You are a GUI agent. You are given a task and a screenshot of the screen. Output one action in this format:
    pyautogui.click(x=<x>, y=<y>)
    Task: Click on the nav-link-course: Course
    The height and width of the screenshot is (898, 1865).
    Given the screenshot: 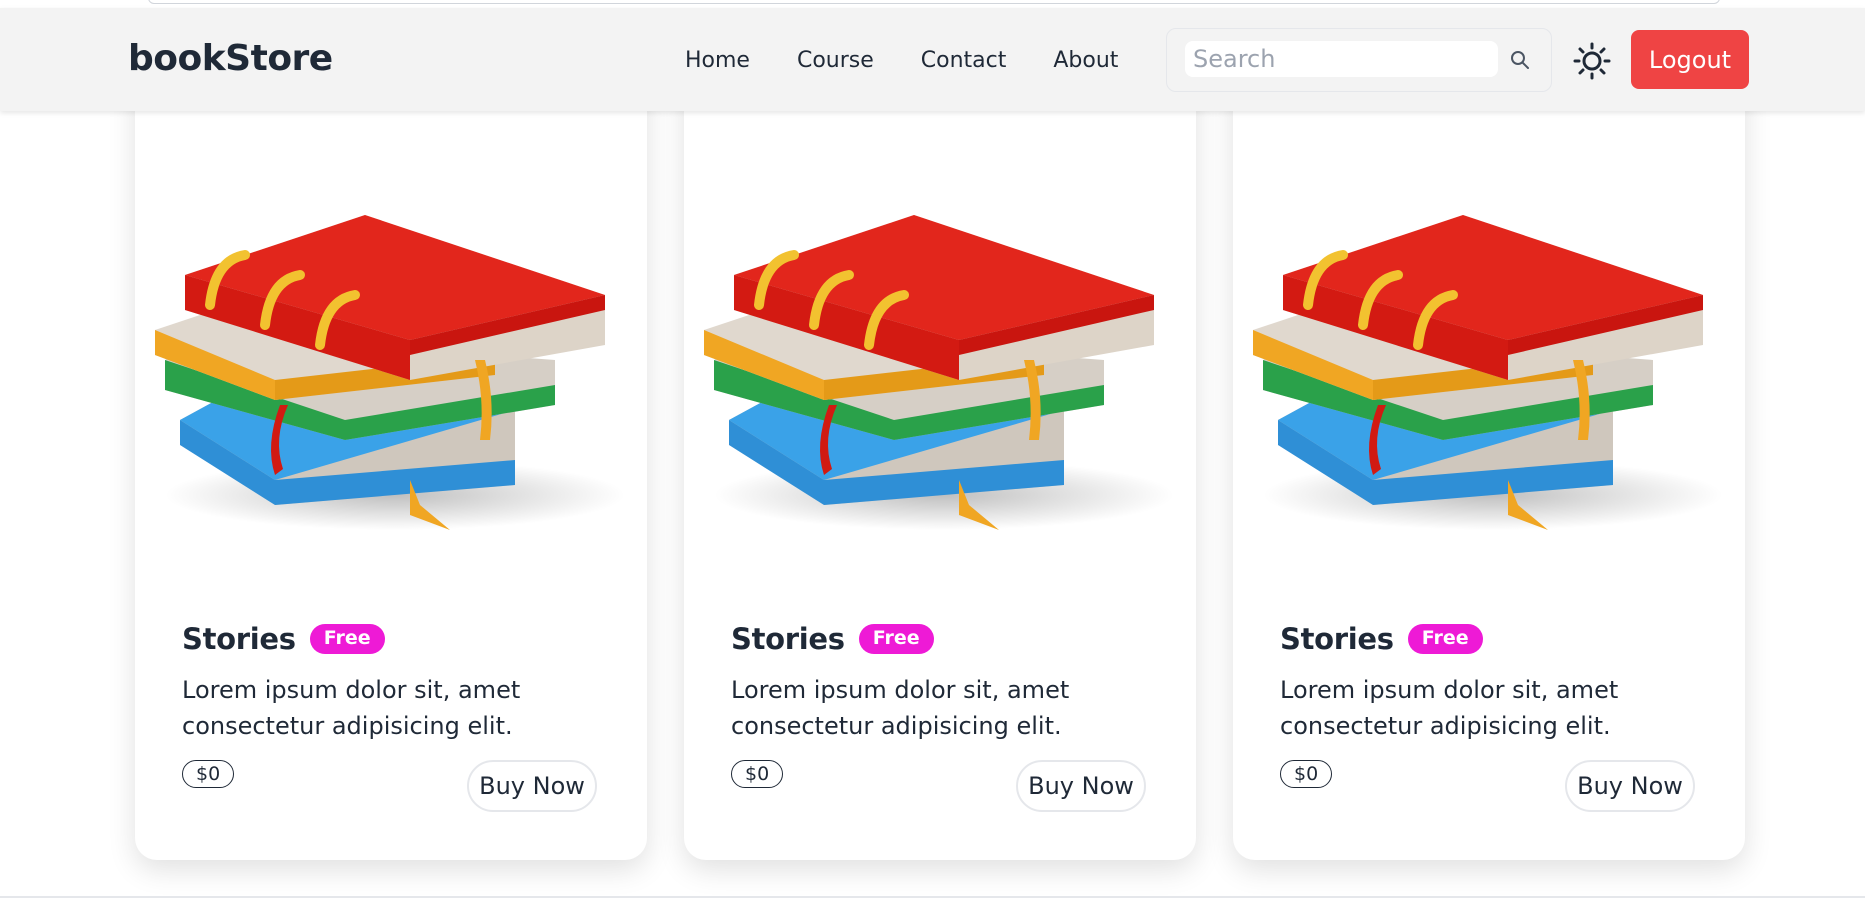 What is the action you would take?
    pyautogui.click(x=835, y=60)
    